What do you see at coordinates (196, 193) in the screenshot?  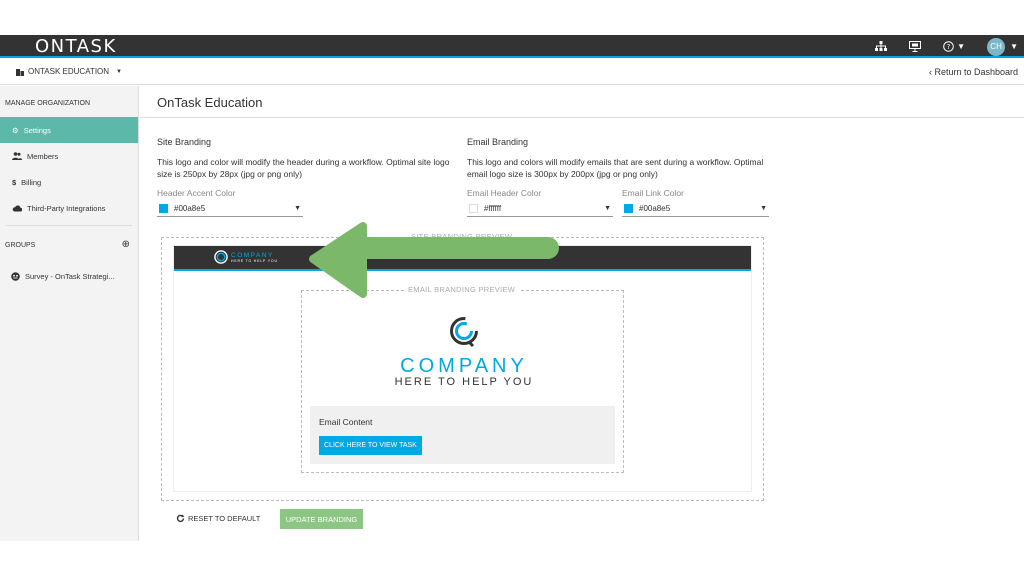 I see `header-accent-color-label: Header Accent Color` at bounding box center [196, 193].